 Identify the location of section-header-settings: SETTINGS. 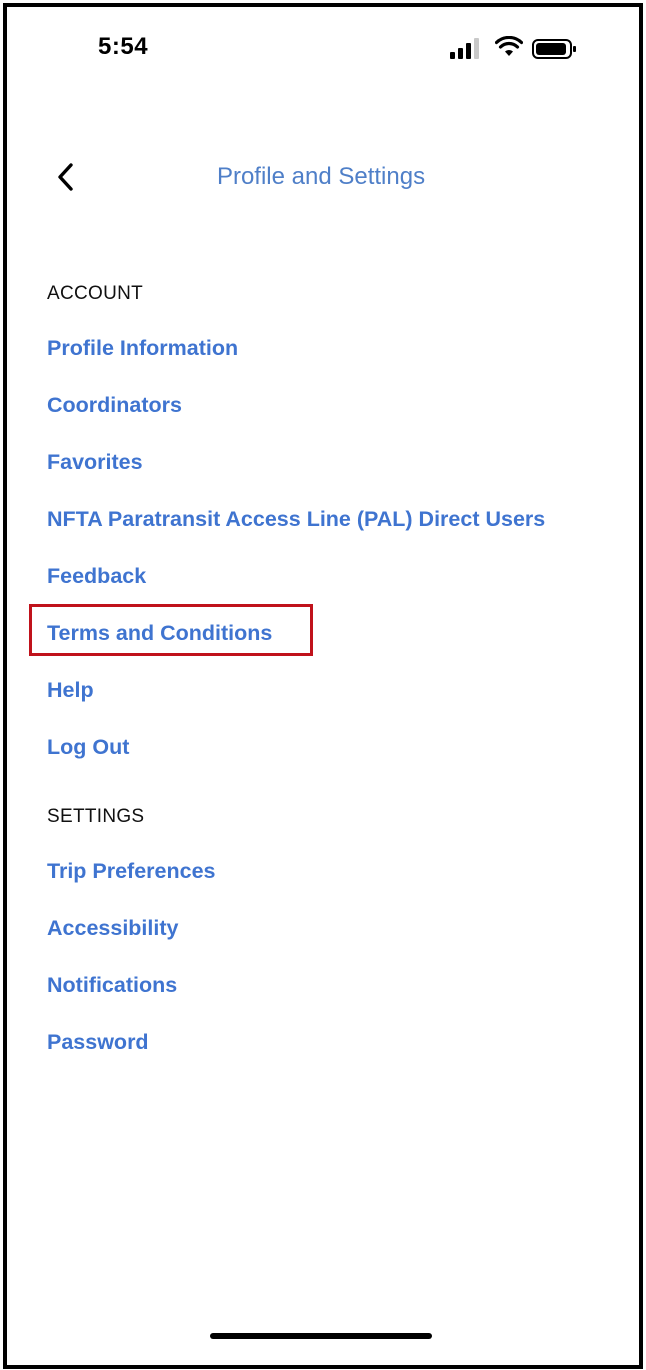
(96, 816).